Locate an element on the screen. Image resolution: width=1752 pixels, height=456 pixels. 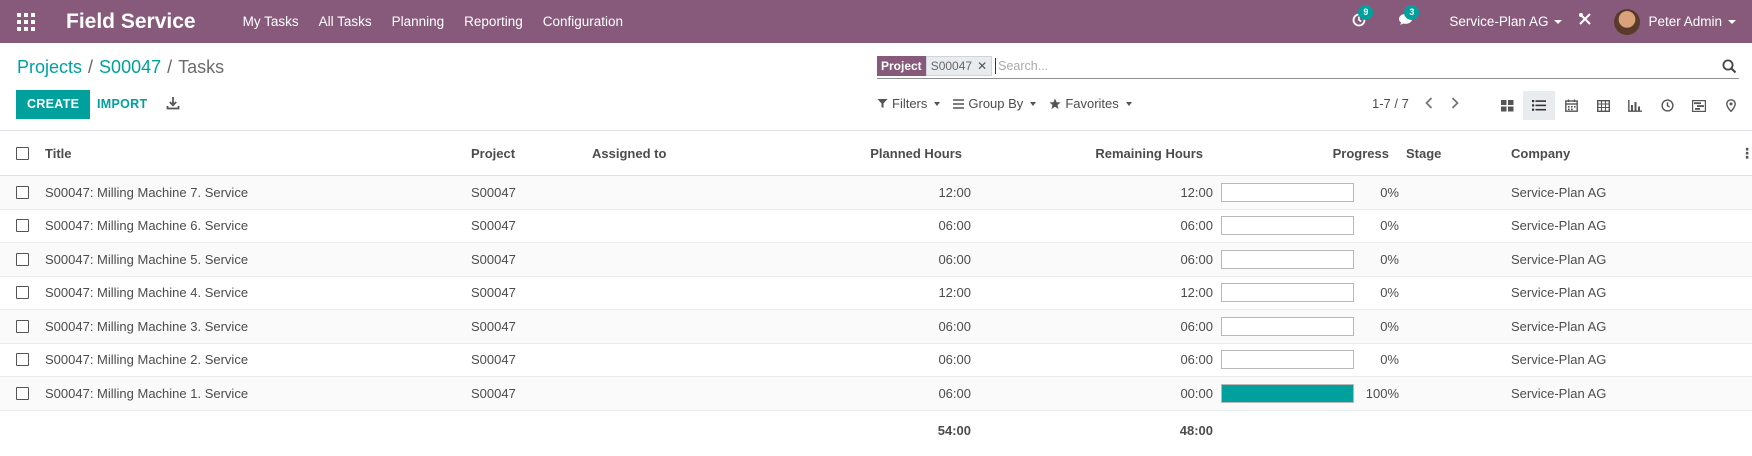
task-title: S00047: Milling Machine 6. Service is located at coordinates (146, 226).